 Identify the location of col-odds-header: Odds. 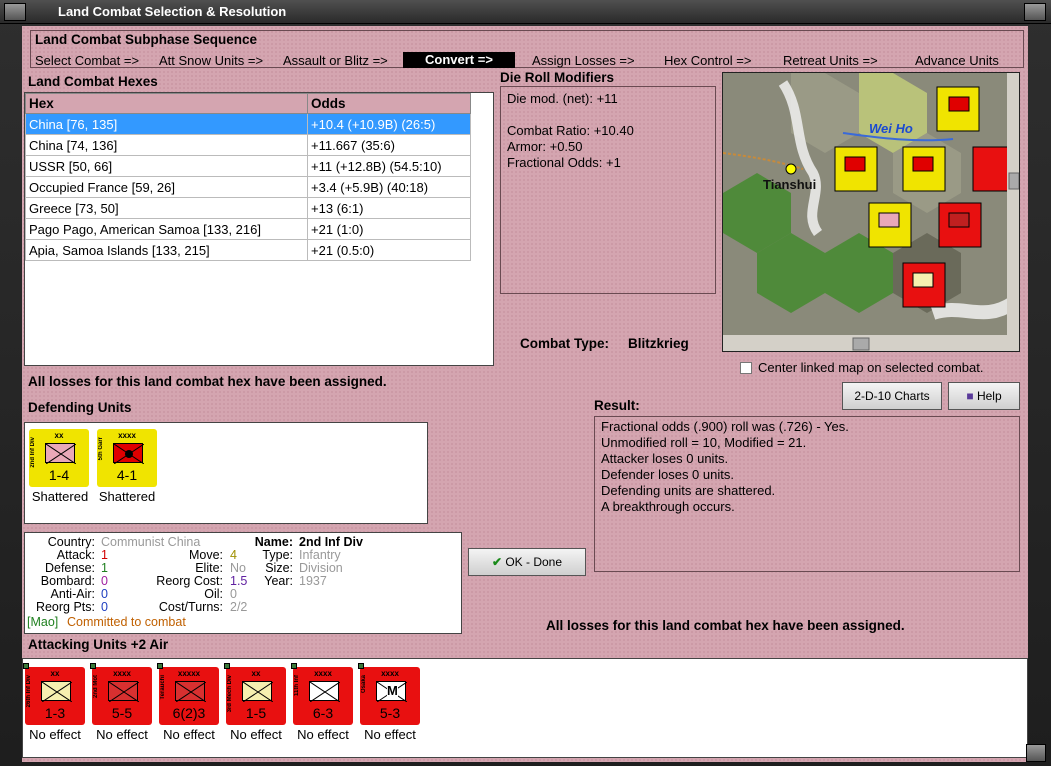
(389, 103).